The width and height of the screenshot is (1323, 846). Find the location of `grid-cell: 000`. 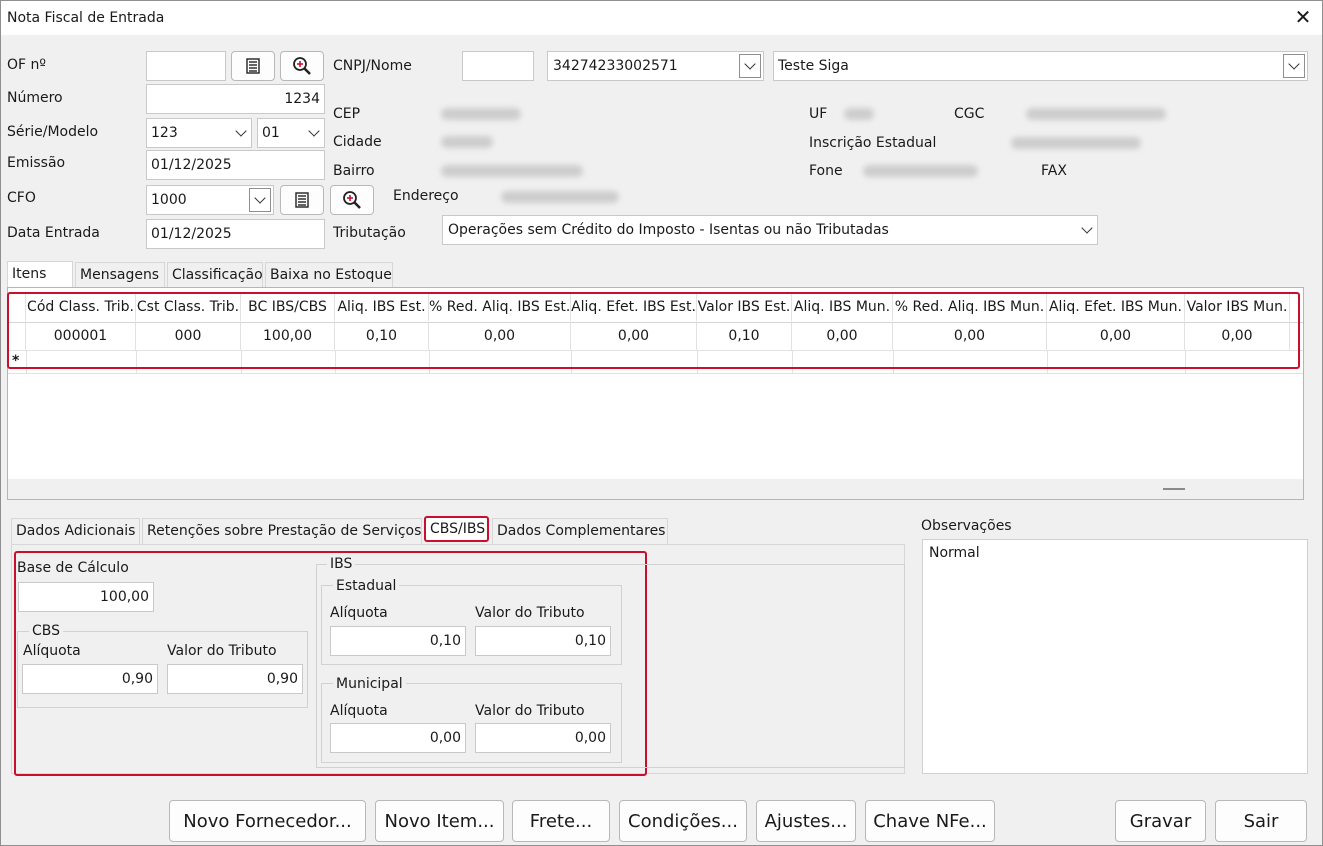

grid-cell: 000 is located at coordinates (188, 336).